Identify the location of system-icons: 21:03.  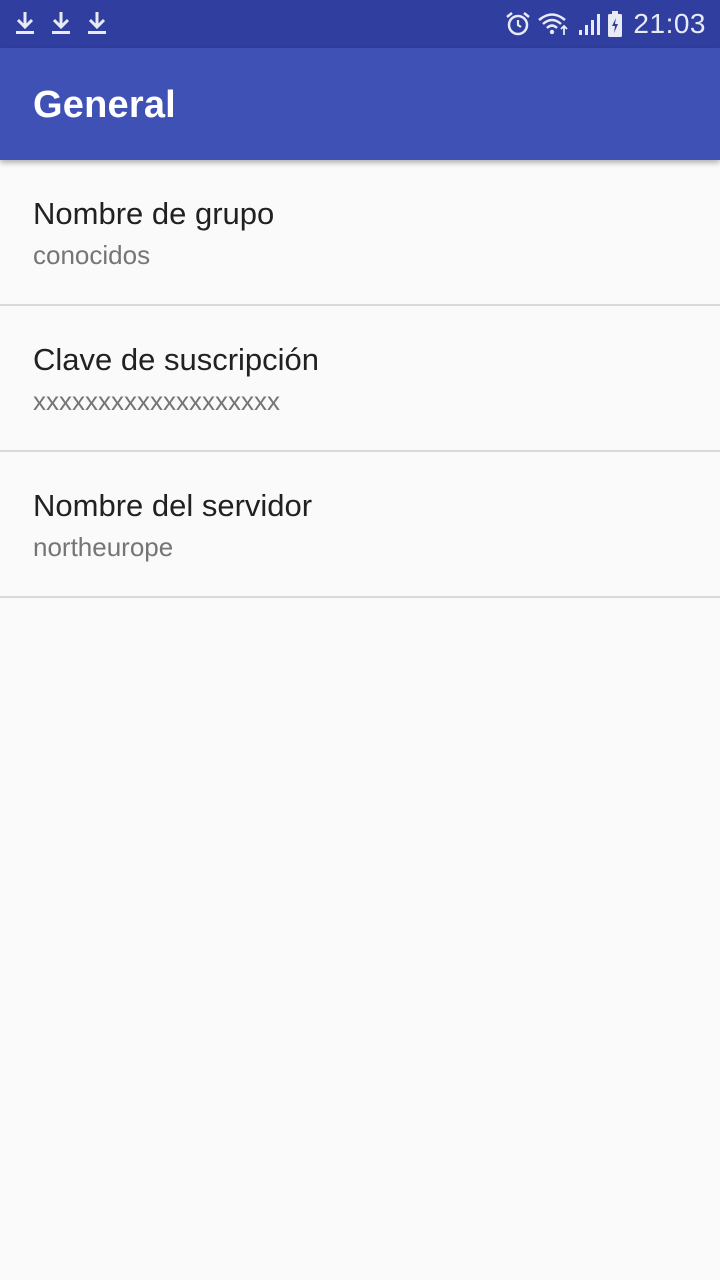
(605, 24).